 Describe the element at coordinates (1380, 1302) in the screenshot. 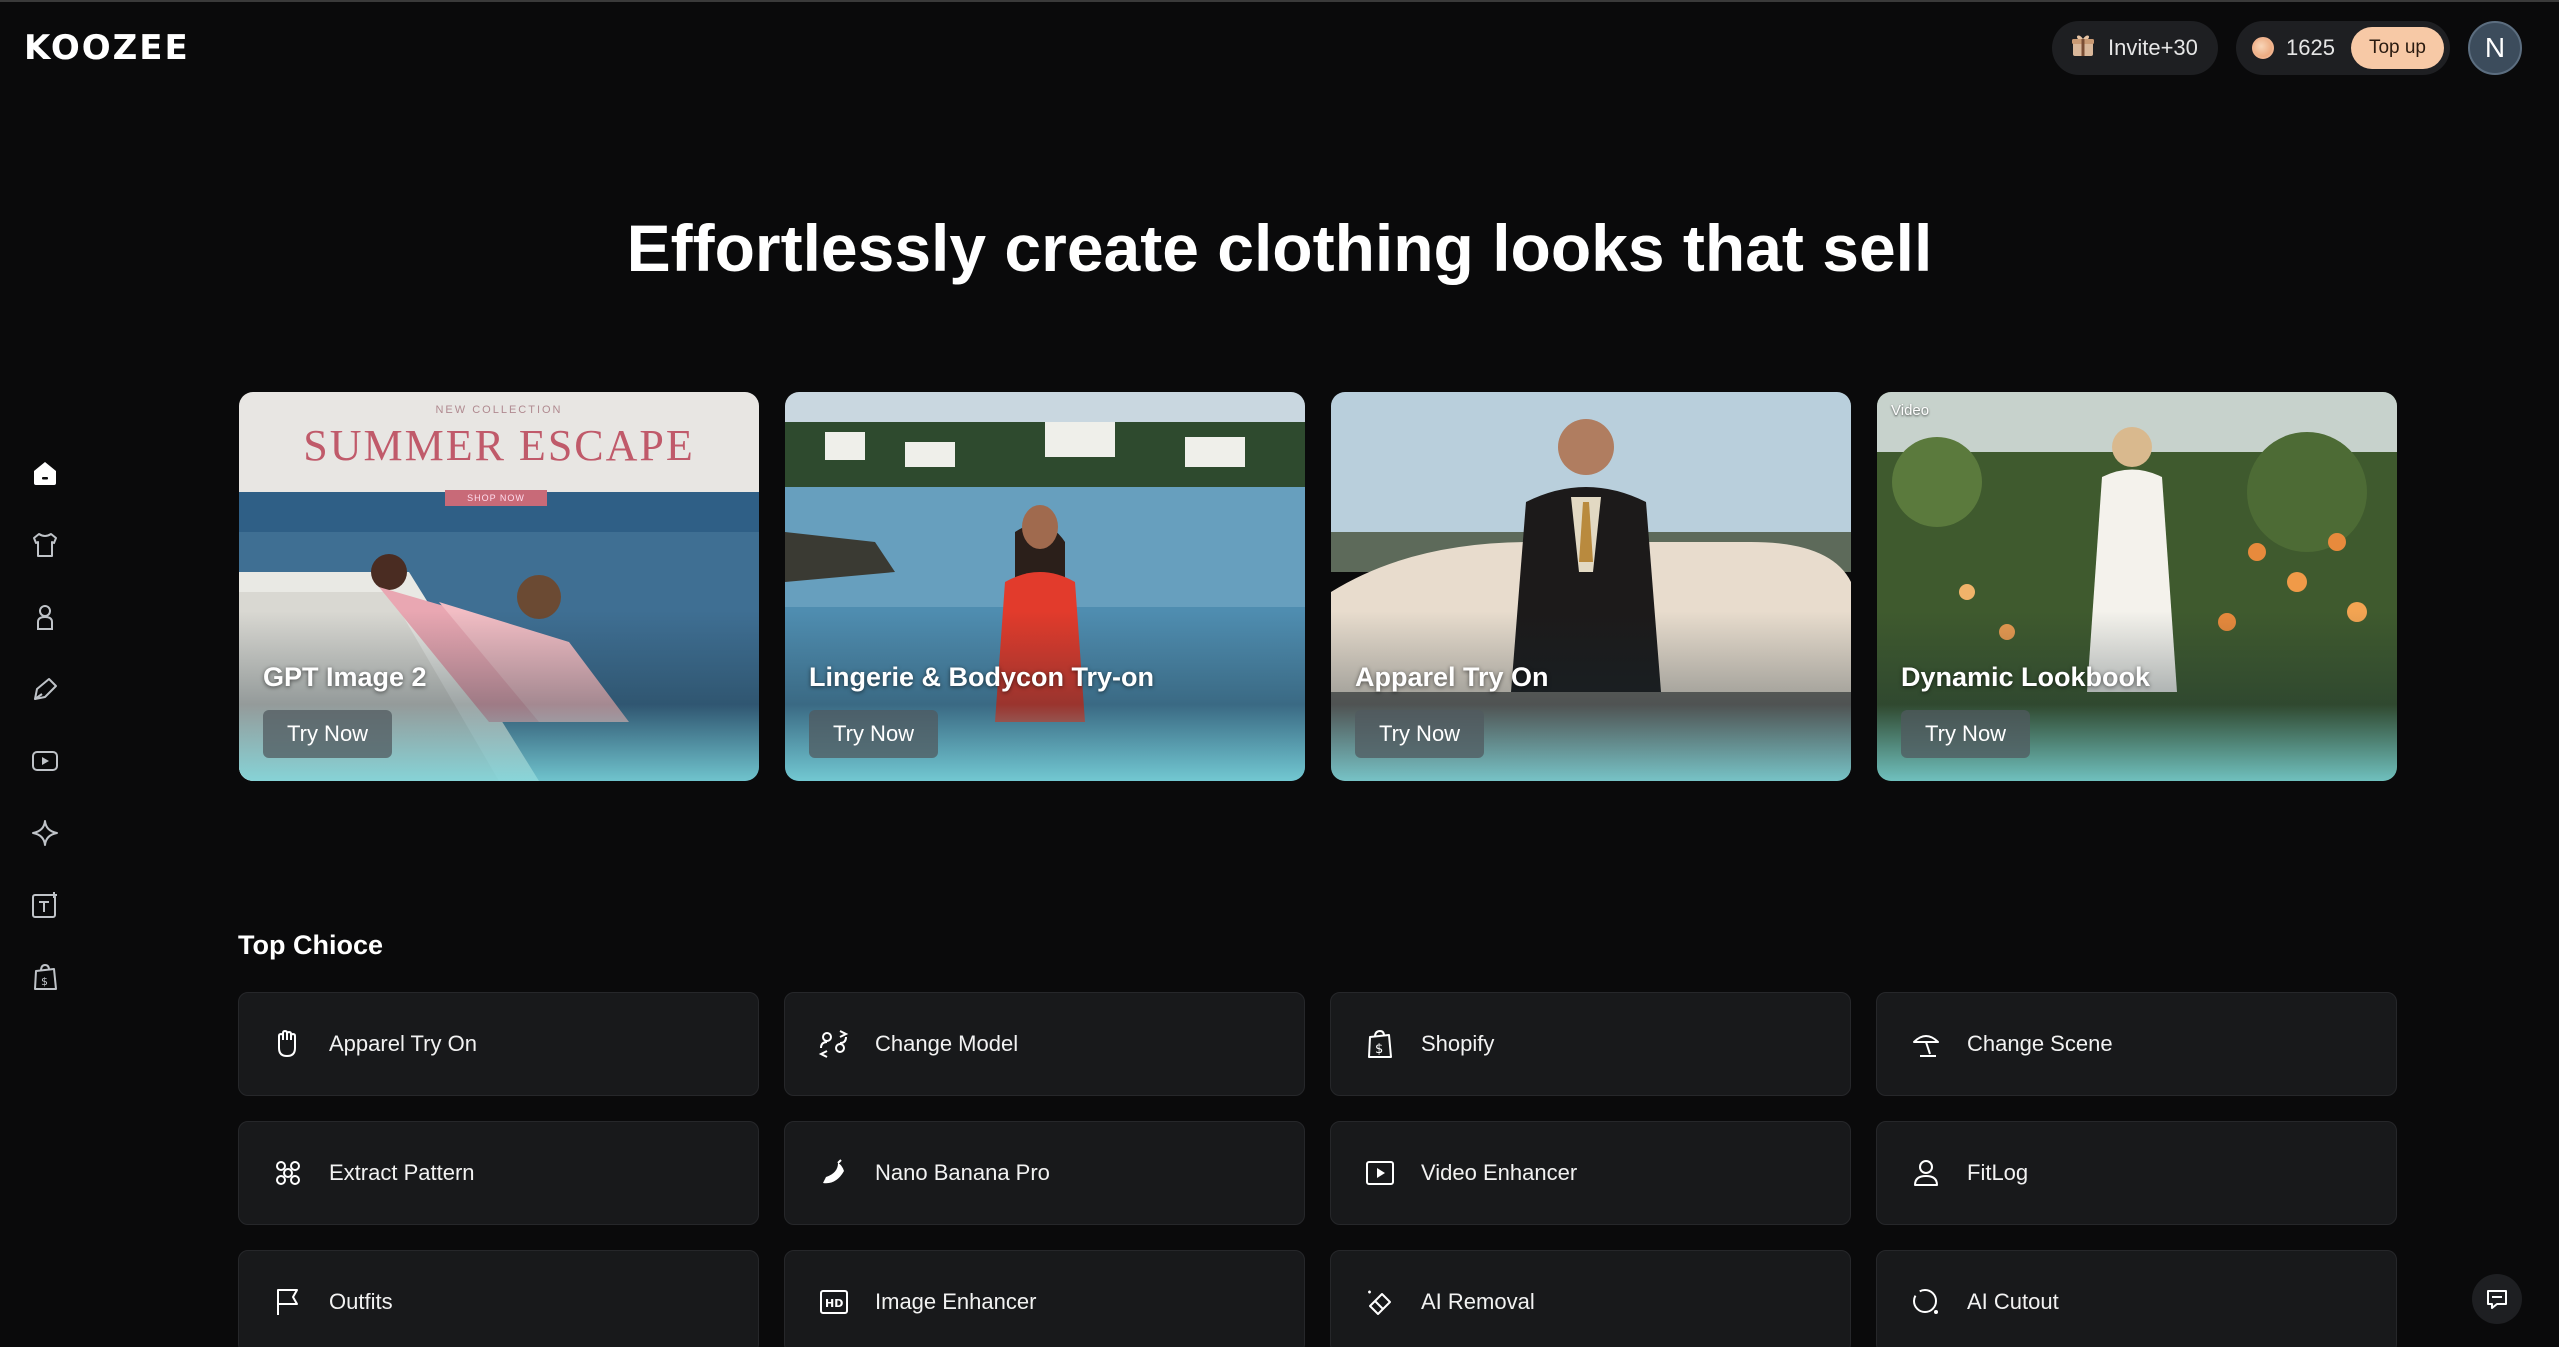

I see `eraser-icon` at that location.